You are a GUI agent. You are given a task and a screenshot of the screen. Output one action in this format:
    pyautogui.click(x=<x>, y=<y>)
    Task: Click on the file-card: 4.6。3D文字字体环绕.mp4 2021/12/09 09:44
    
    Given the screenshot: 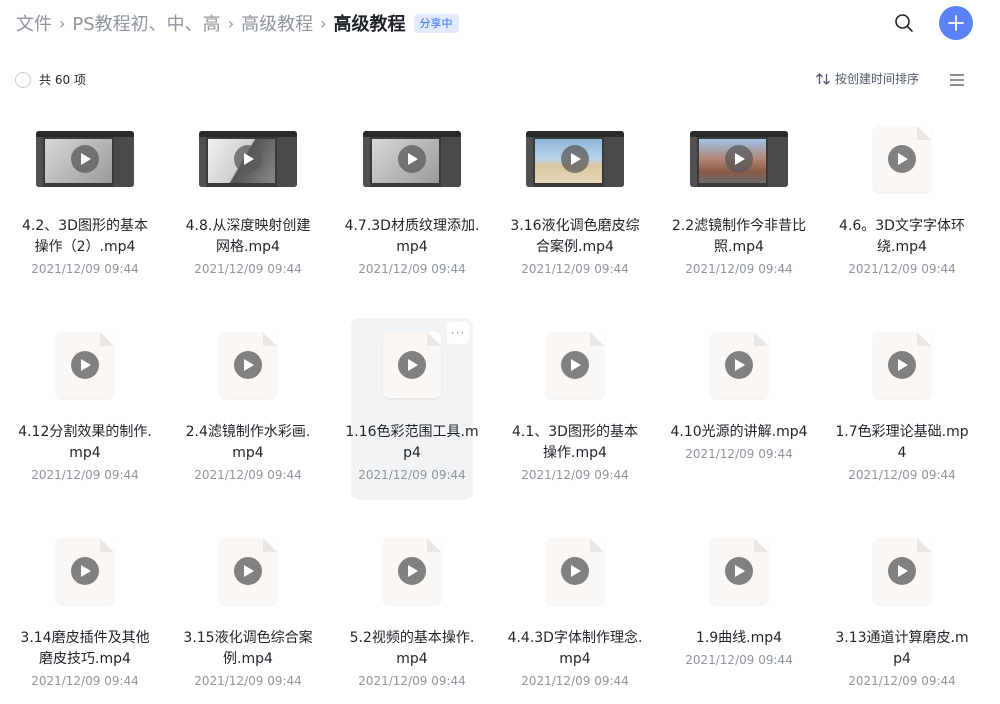 What is the action you would take?
    pyautogui.click(x=902, y=203)
    